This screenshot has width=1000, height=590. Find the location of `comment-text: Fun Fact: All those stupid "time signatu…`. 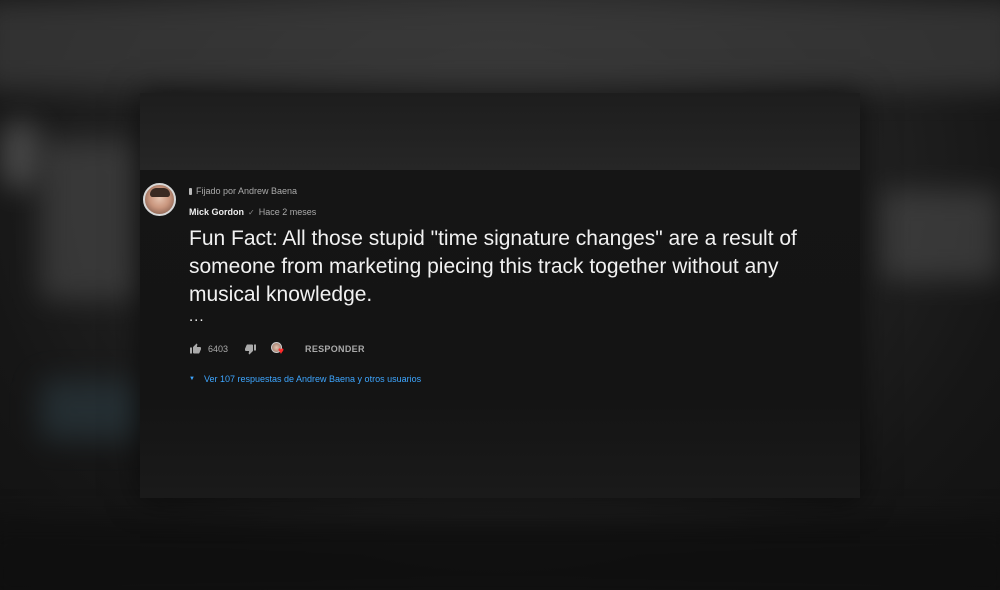

comment-text: Fun Fact: All those stupid "time signatu… is located at coordinates (493, 266).